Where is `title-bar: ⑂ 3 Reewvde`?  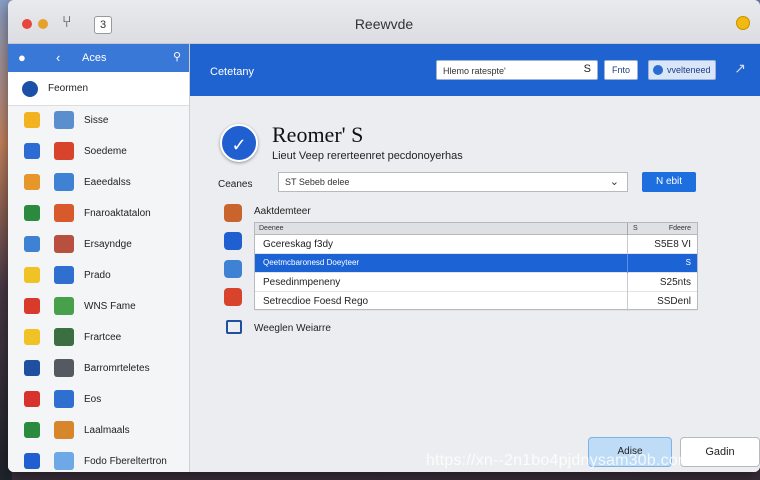
title-bar: ⑂ 3 Reewvde is located at coordinates (384, 22).